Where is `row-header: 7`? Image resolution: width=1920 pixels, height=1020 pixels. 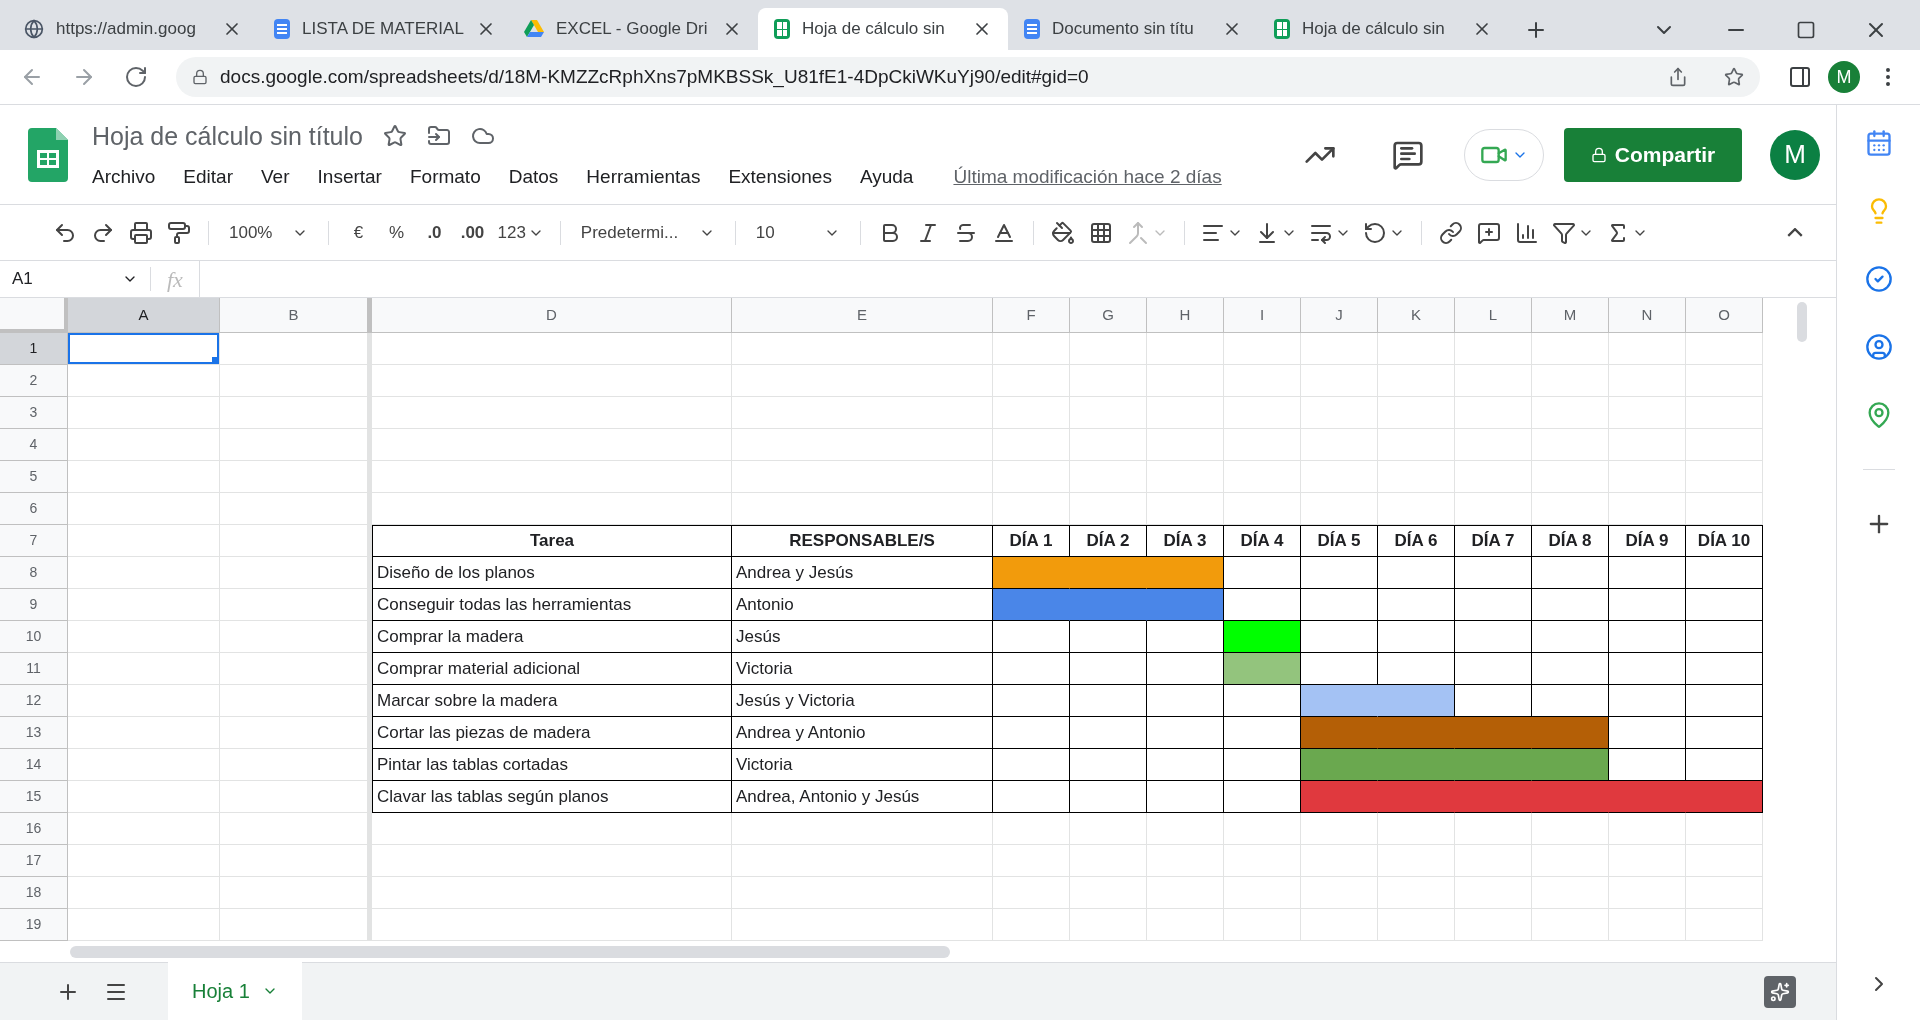 row-header: 7 is located at coordinates (34, 541).